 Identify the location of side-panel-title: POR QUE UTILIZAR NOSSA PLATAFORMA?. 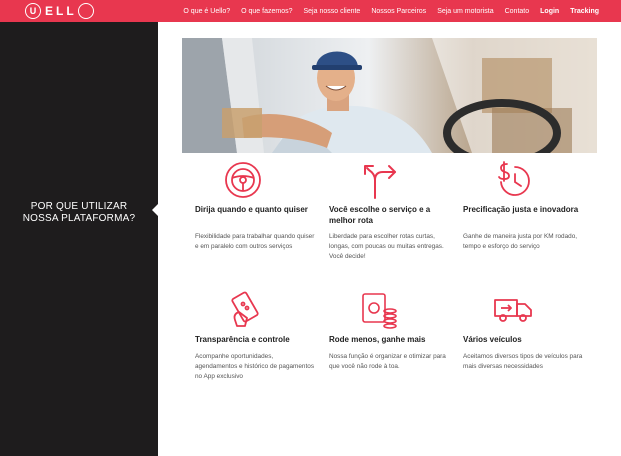
(79, 212).